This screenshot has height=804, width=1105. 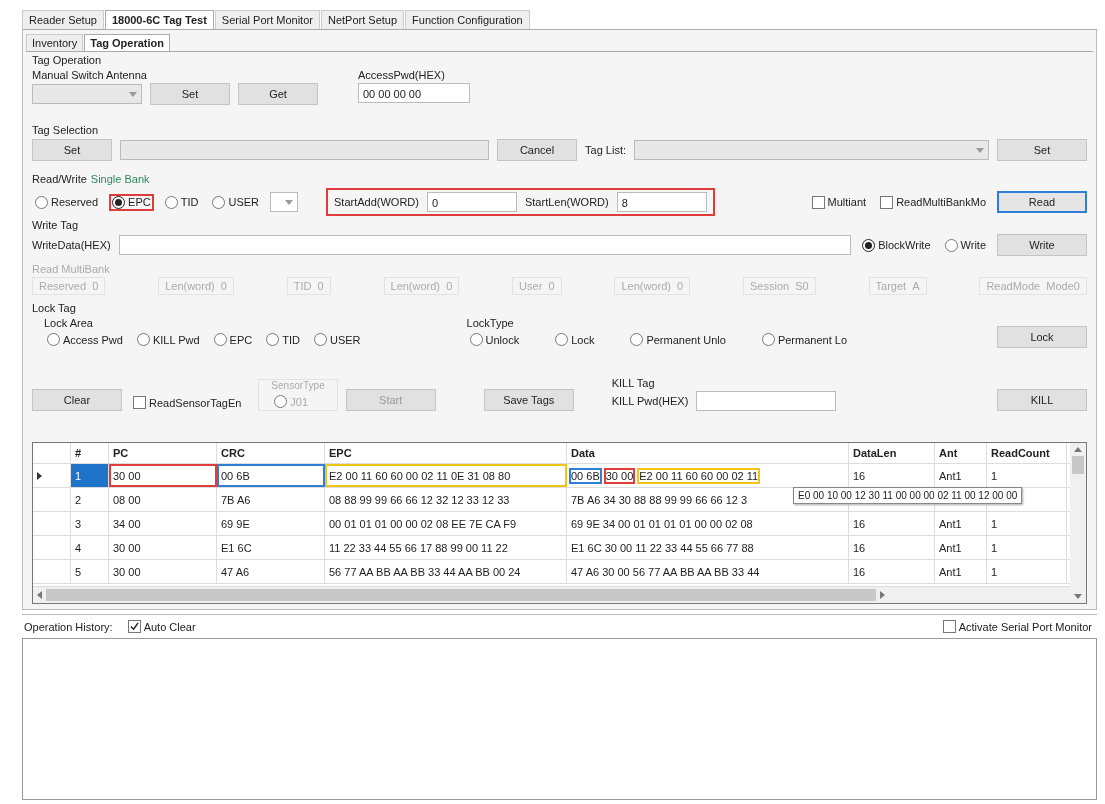 I want to click on cancel-button: Cancel, so click(x=537, y=150).